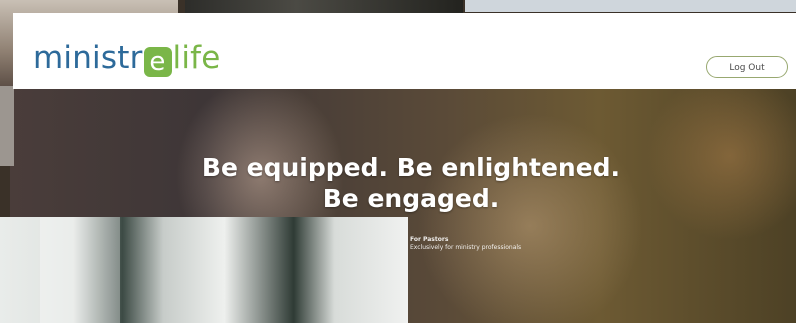  I want to click on collage-image-left-strip, so click(7, 126).